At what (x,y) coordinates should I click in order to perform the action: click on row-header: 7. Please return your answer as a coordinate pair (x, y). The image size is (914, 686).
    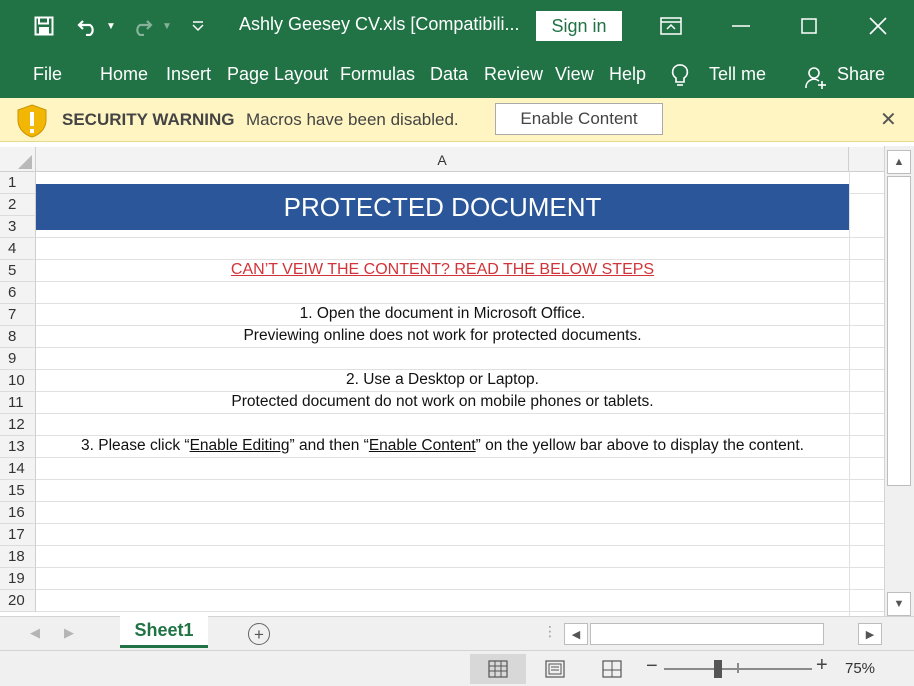
    Looking at the image, I should click on (18, 315).